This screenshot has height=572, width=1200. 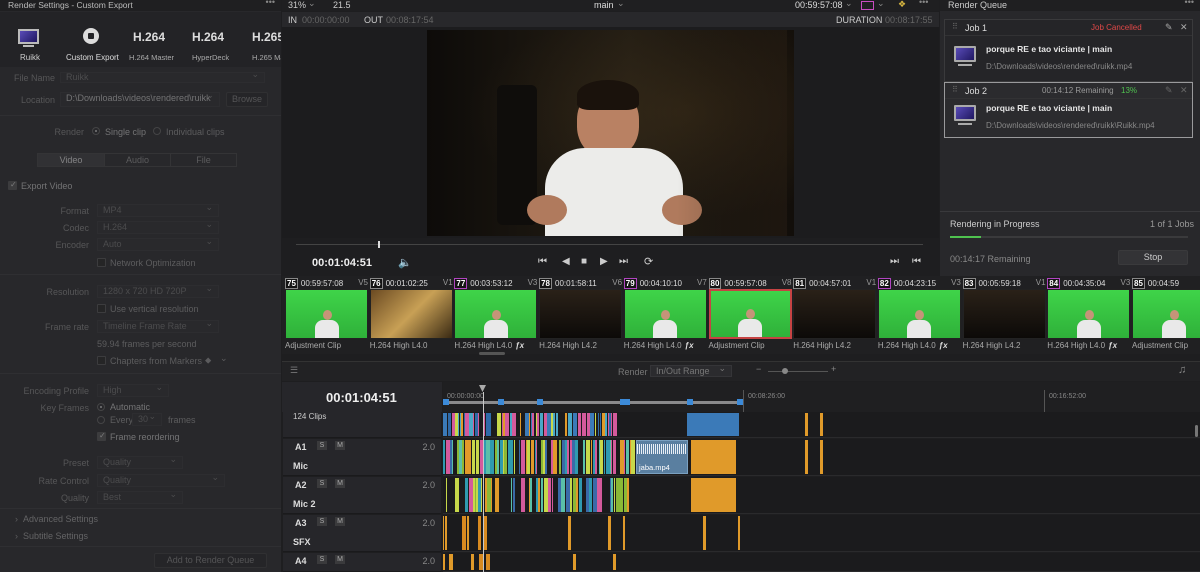 What do you see at coordinates (648, 261) in the screenshot?
I see `loop-icon: ⟳` at bounding box center [648, 261].